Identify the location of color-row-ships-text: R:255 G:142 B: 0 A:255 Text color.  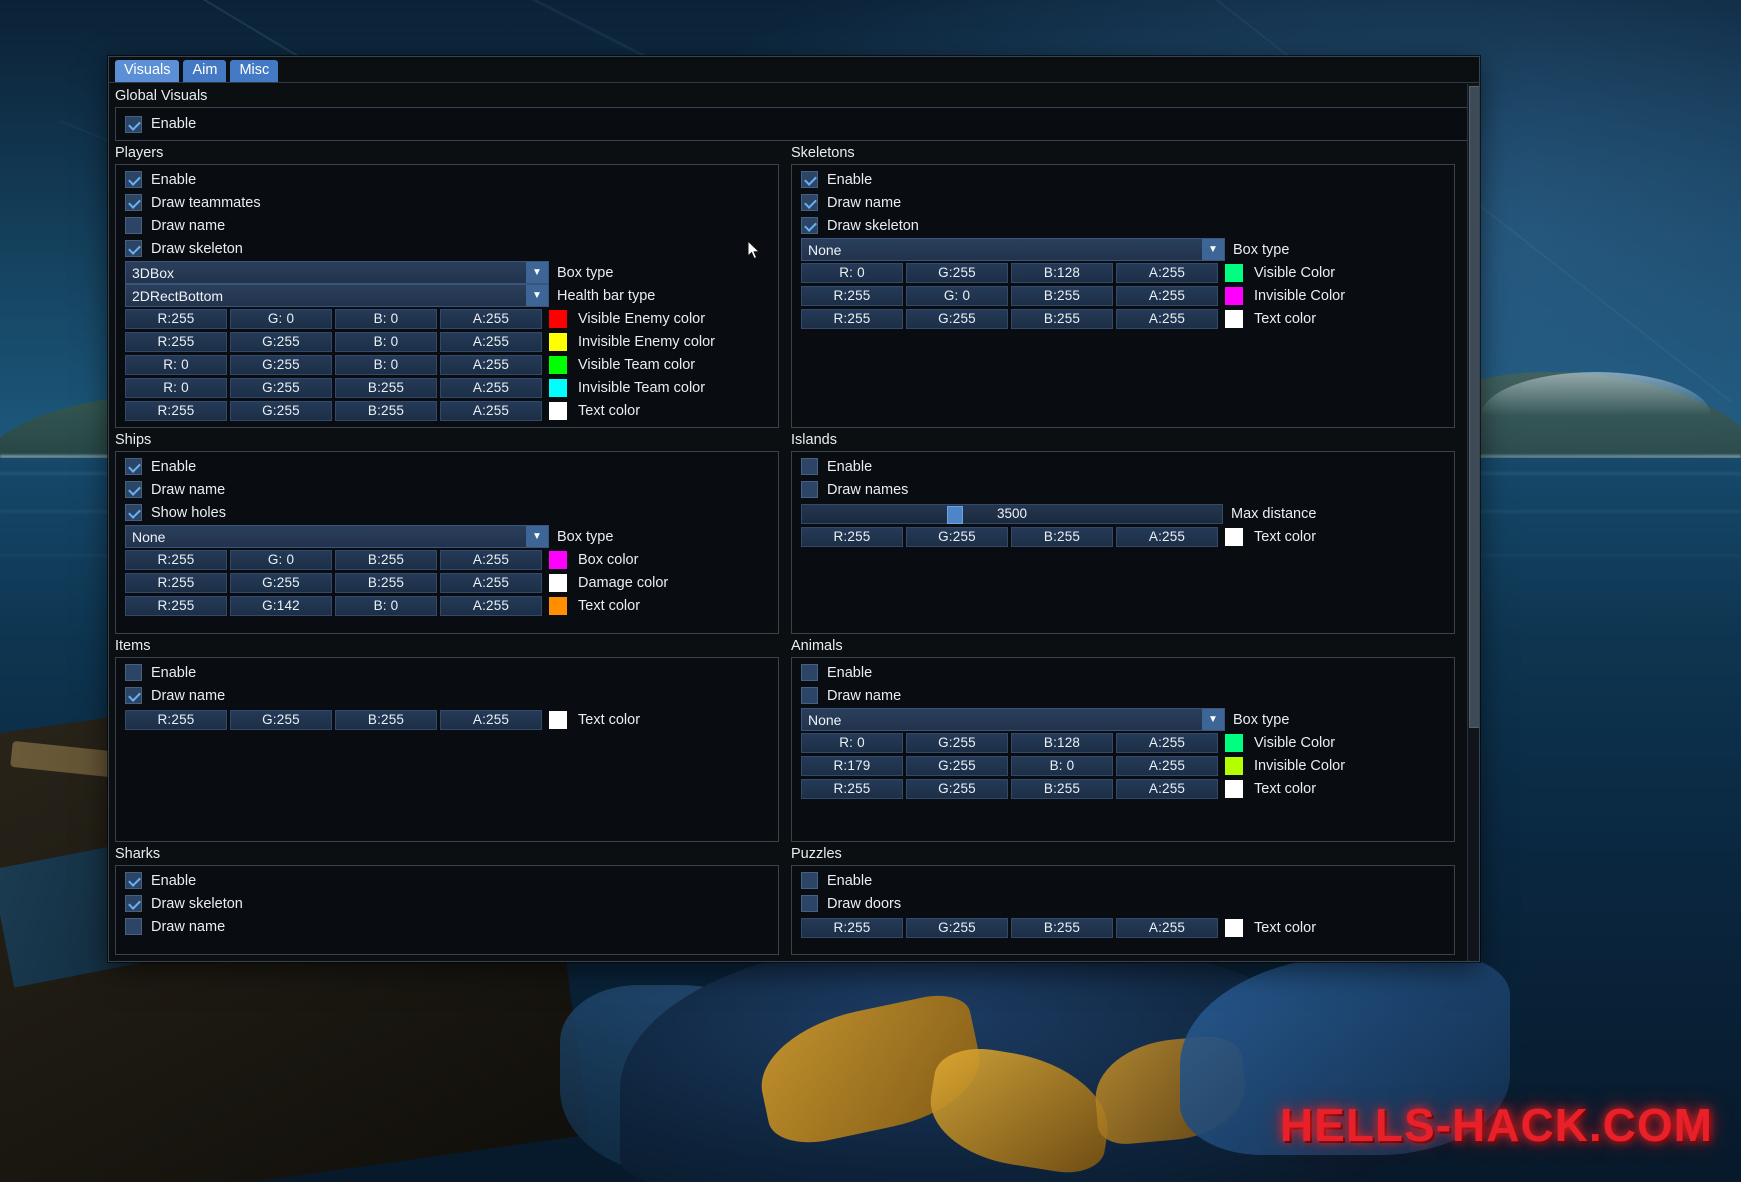
(451, 605).